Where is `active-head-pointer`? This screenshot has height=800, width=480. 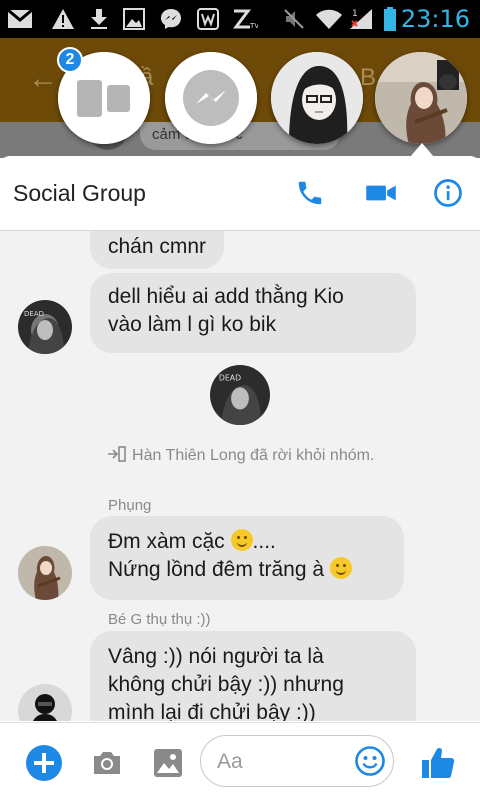 active-head-pointer is located at coordinates (422, 150).